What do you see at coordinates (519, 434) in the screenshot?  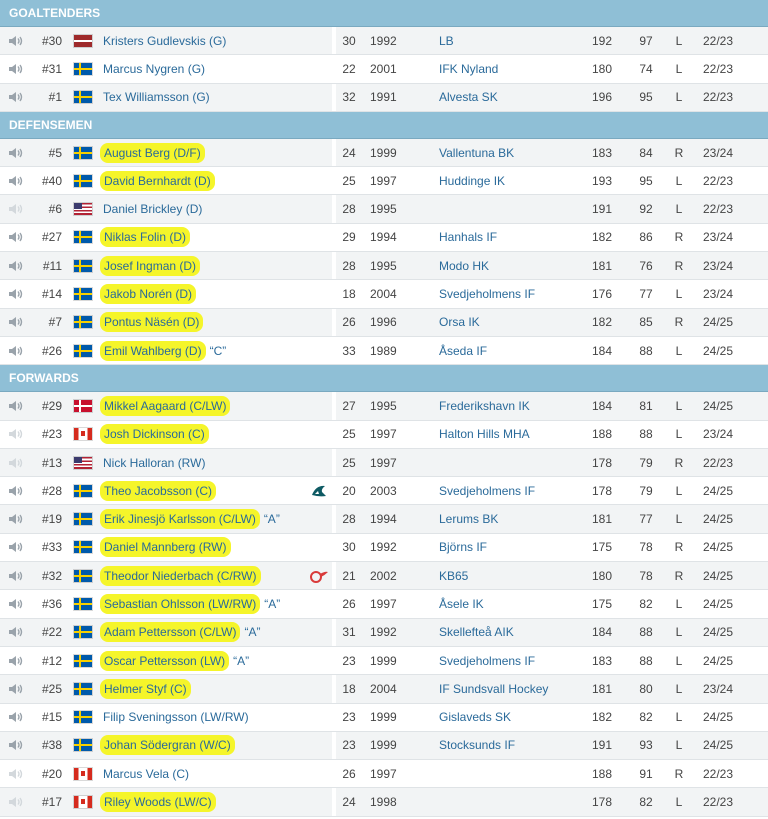 I see `club-link: Halton Hills MHA` at bounding box center [519, 434].